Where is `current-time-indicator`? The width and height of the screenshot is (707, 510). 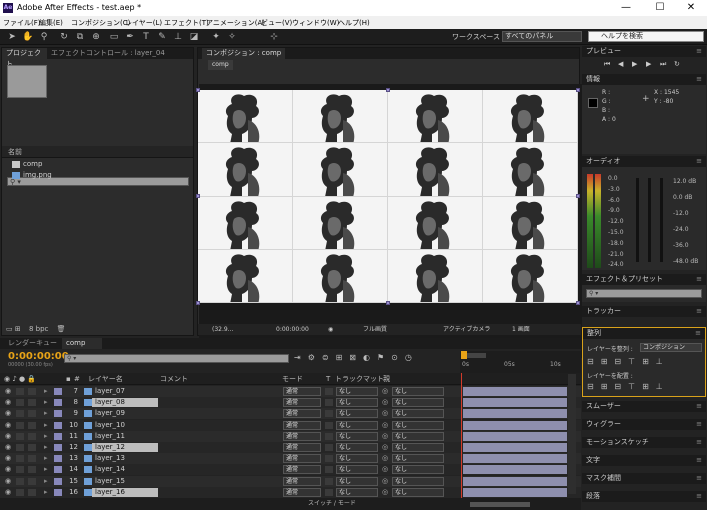 current-time-indicator is located at coordinates (461, 435).